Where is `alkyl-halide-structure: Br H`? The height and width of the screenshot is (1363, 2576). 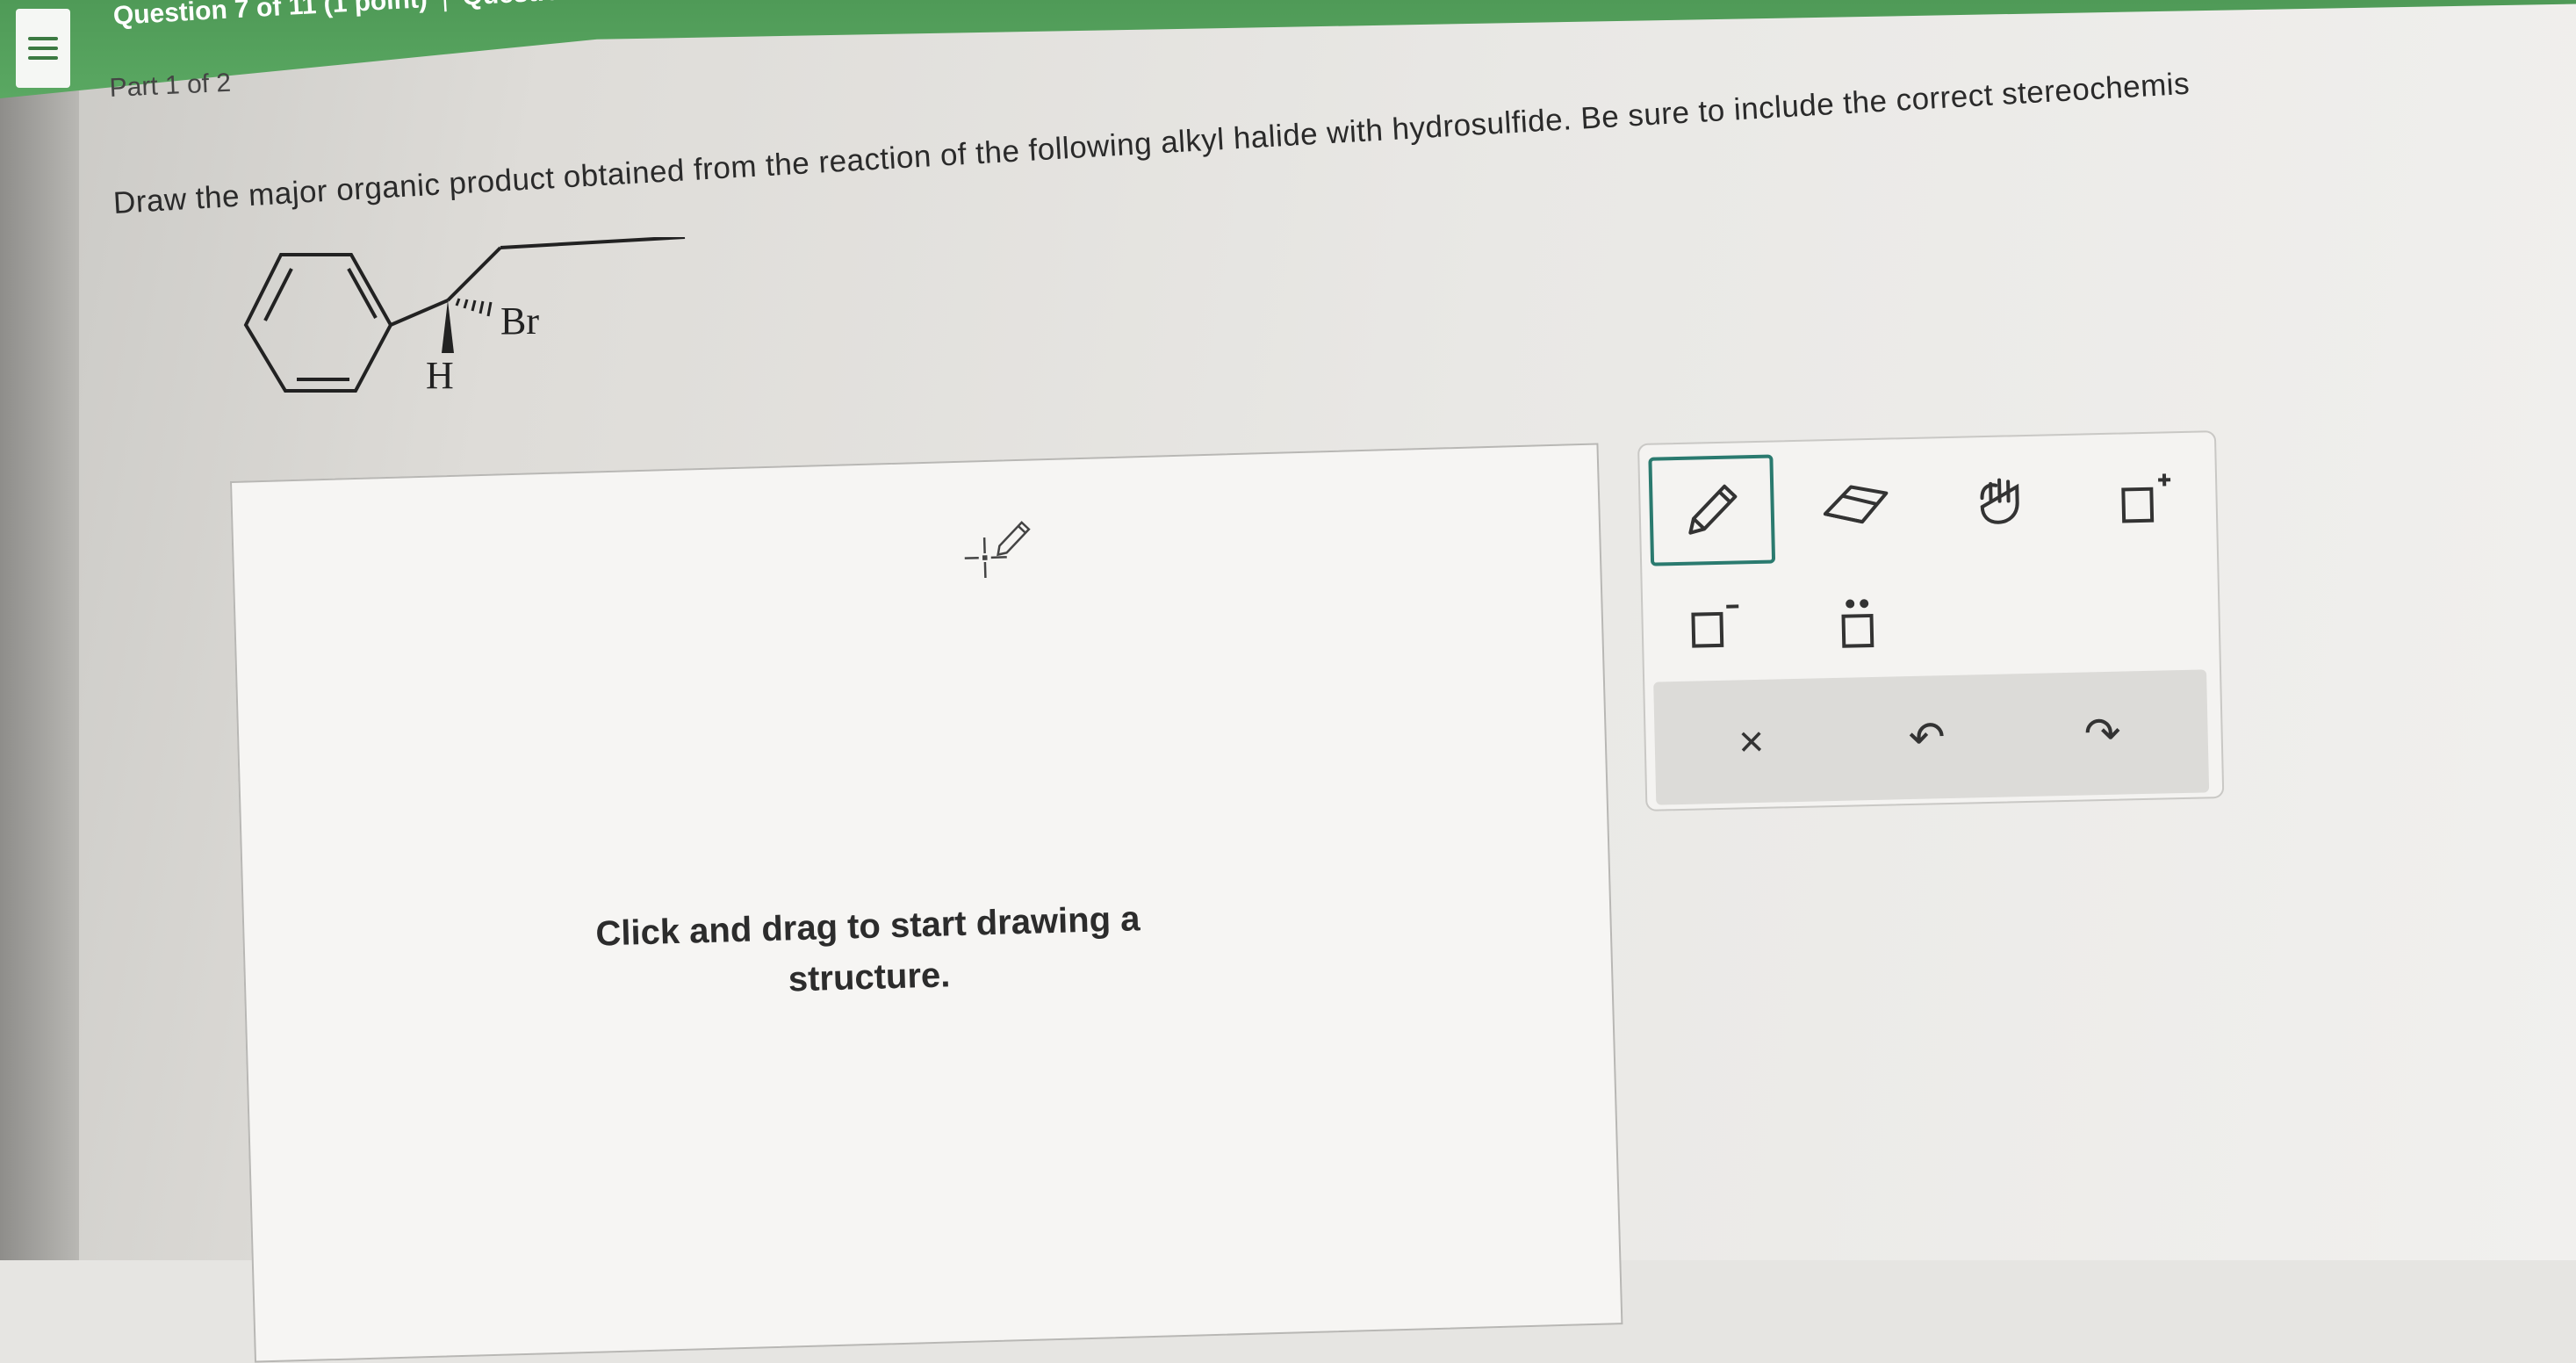 alkyl-halide-structure: Br H is located at coordinates (483, 369).